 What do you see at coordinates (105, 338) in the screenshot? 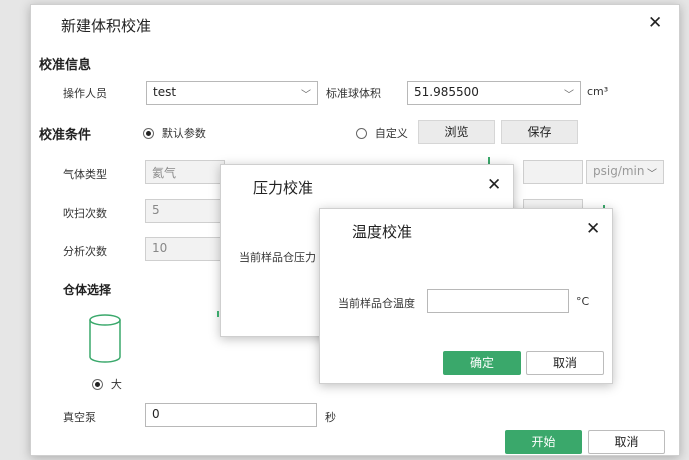
I see `cylinder-icon` at bounding box center [105, 338].